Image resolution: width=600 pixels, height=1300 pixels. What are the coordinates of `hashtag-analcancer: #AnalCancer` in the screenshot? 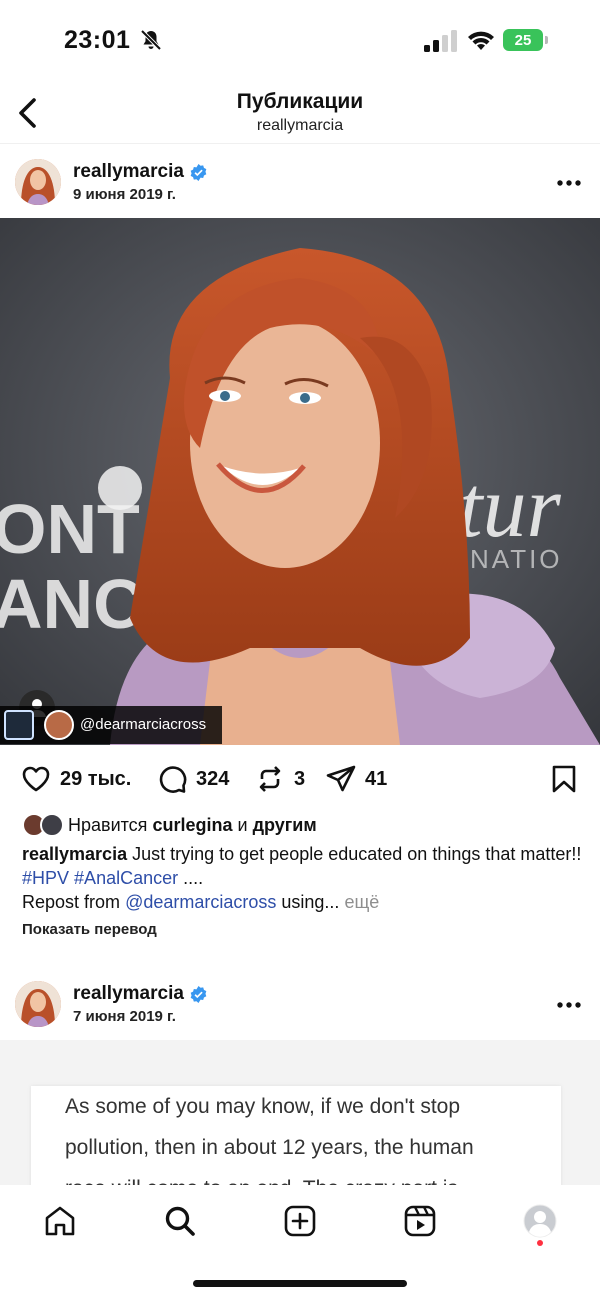 It's located at (126, 878).